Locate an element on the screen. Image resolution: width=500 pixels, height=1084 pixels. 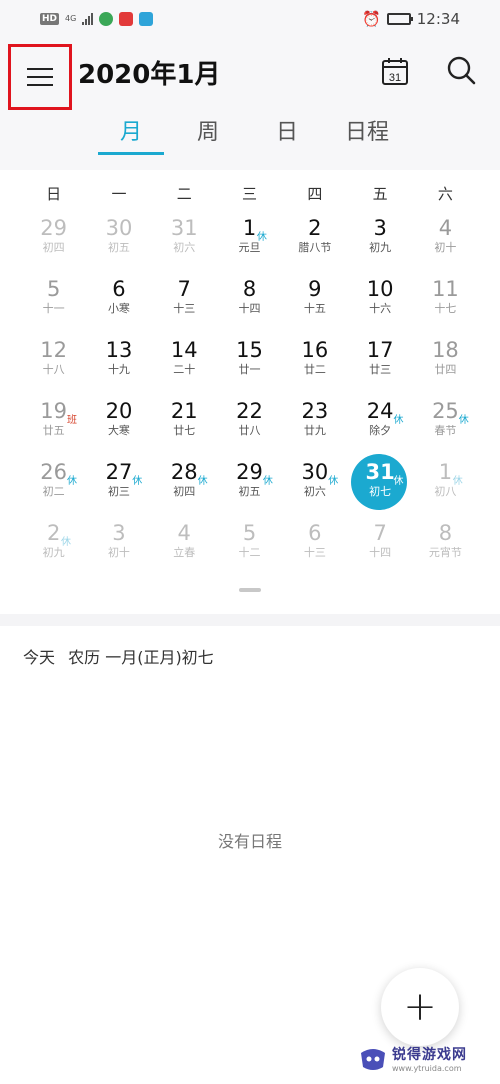
drag-handle-area is located at coordinates (250, 595).